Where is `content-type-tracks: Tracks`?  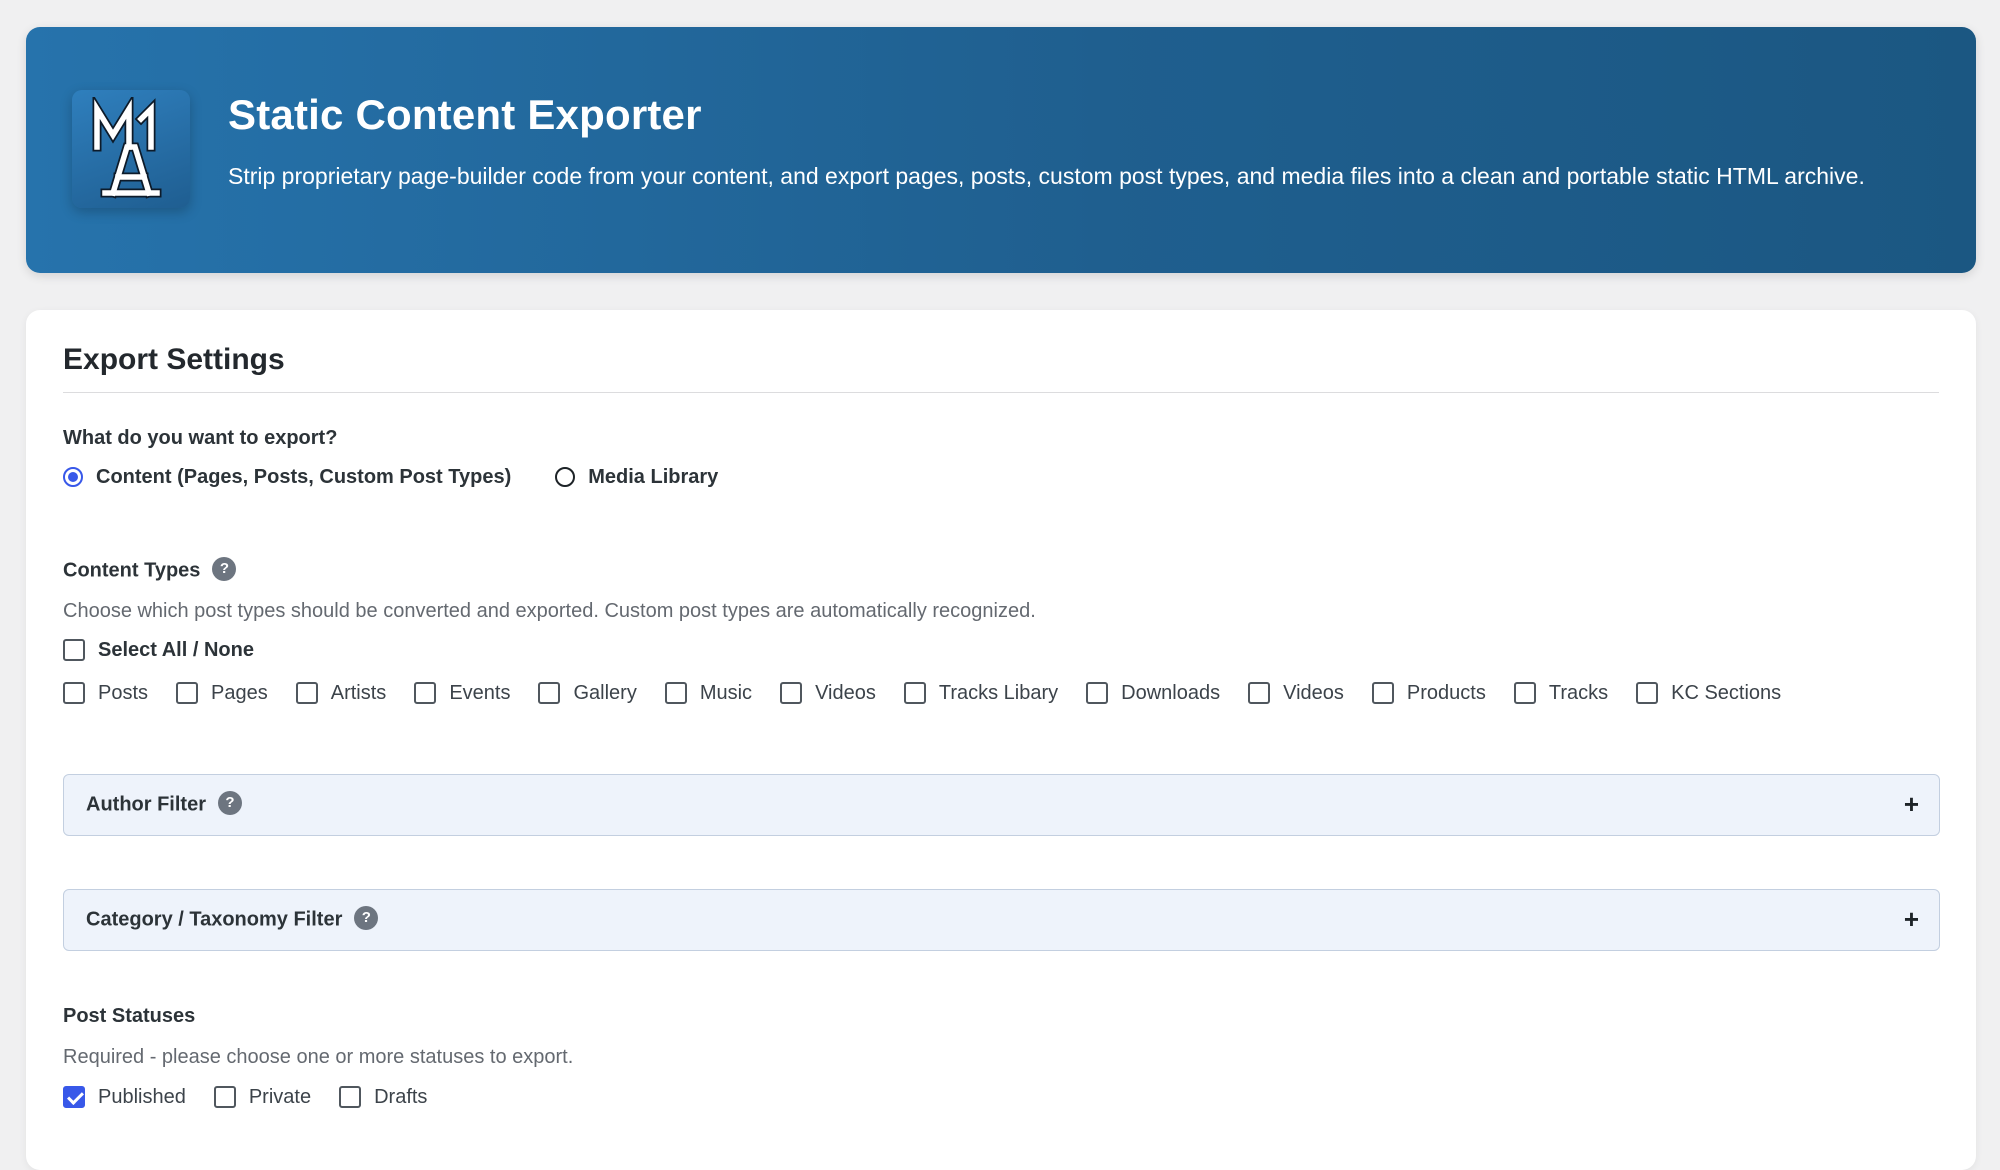
content-type-tracks: Tracks is located at coordinates (1561, 693).